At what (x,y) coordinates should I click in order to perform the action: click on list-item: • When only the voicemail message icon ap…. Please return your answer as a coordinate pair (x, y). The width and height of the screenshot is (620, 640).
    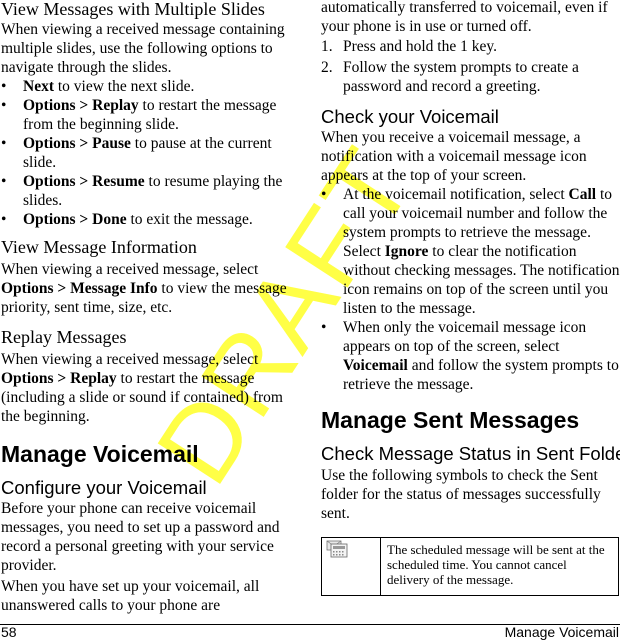
    Looking at the image, I should click on (470, 356).